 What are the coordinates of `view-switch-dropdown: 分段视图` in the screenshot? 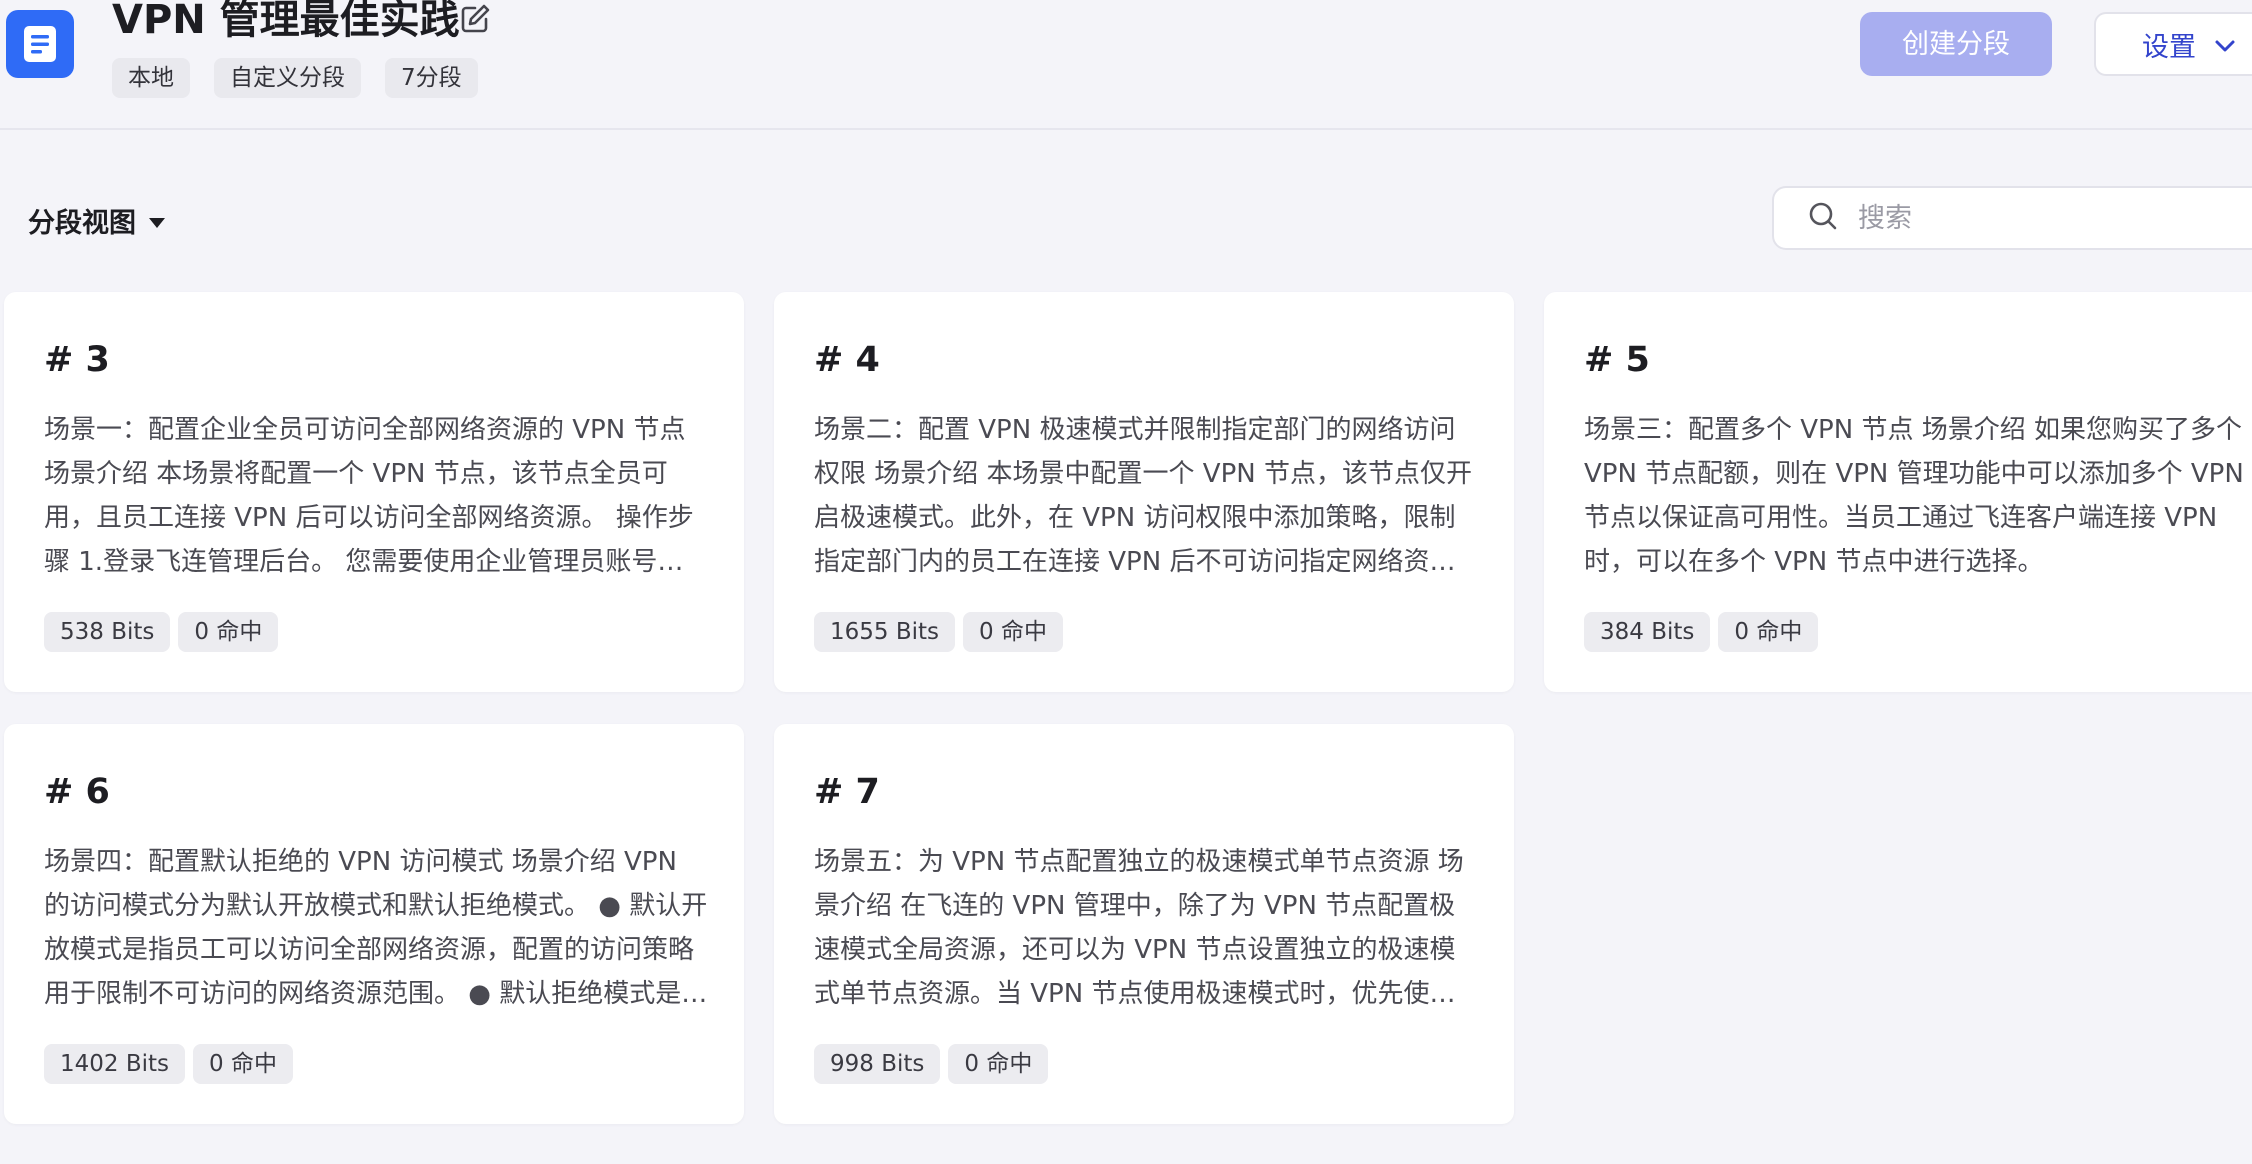 It's located at (97, 220).